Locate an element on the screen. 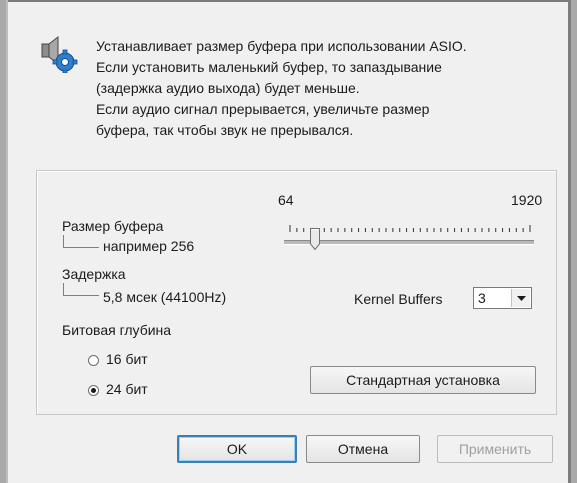  speaker-settings-icon is located at coordinates (60, 54).